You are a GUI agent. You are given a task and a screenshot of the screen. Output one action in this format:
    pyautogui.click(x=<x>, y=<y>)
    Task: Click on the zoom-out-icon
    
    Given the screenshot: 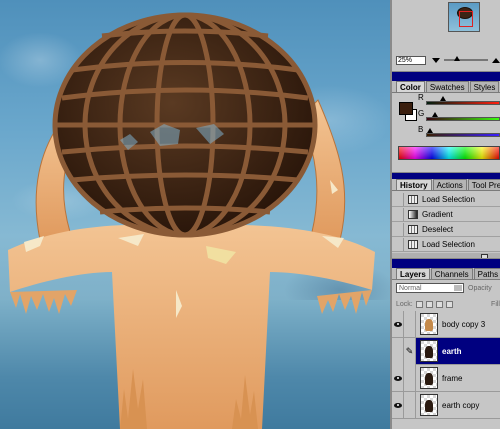 What is the action you would take?
    pyautogui.click(x=436, y=60)
    